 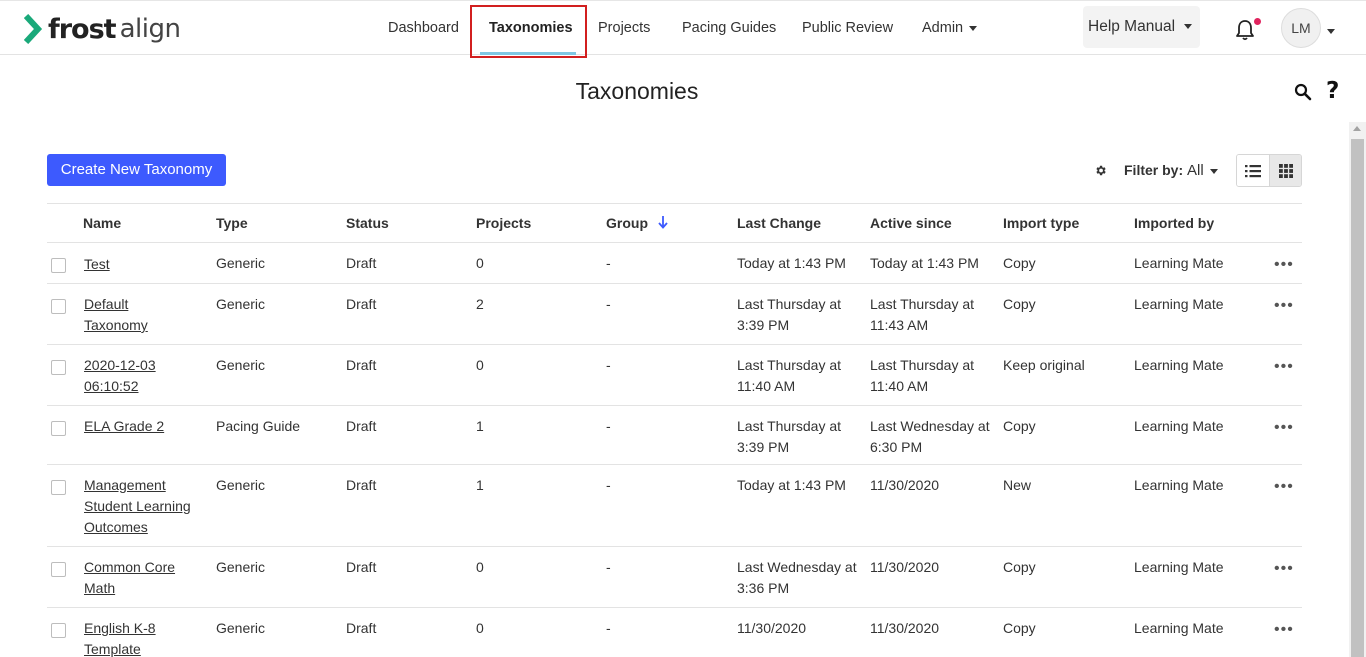 I want to click on column-header-last-change: Last Change, so click(x=779, y=223).